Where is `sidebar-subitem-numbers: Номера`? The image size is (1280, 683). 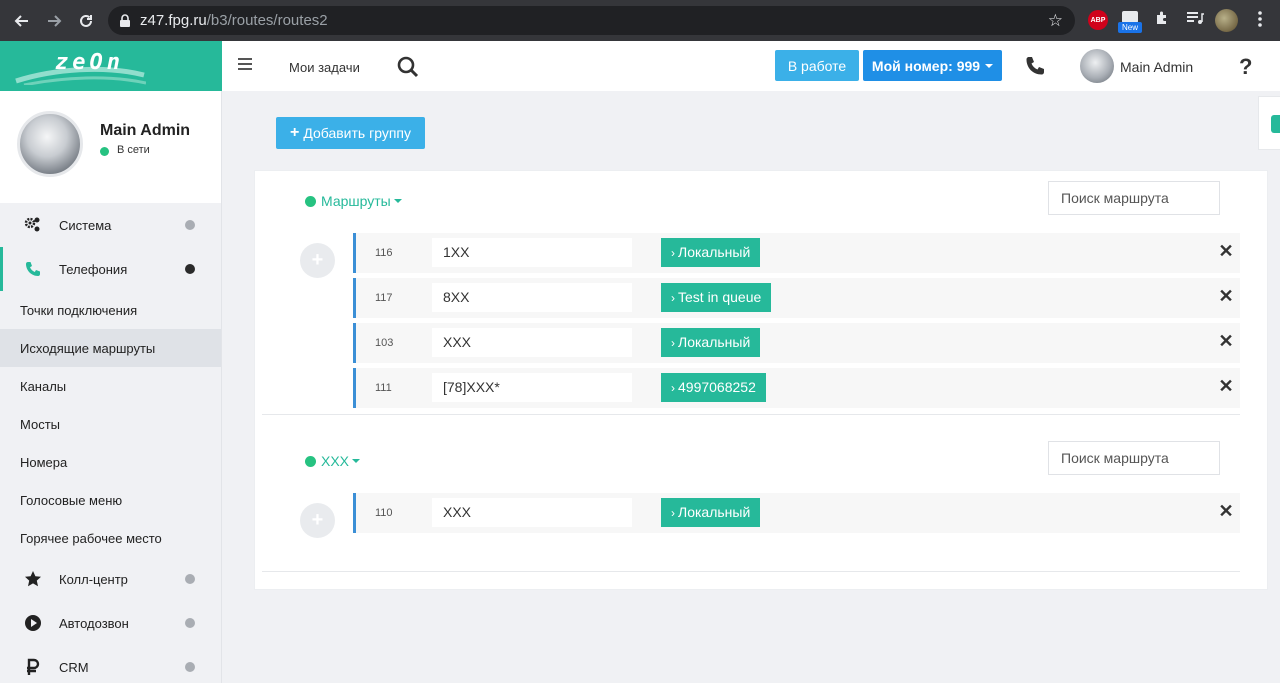 sidebar-subitem-numbers: Номера is located at coordinates (110, 462).